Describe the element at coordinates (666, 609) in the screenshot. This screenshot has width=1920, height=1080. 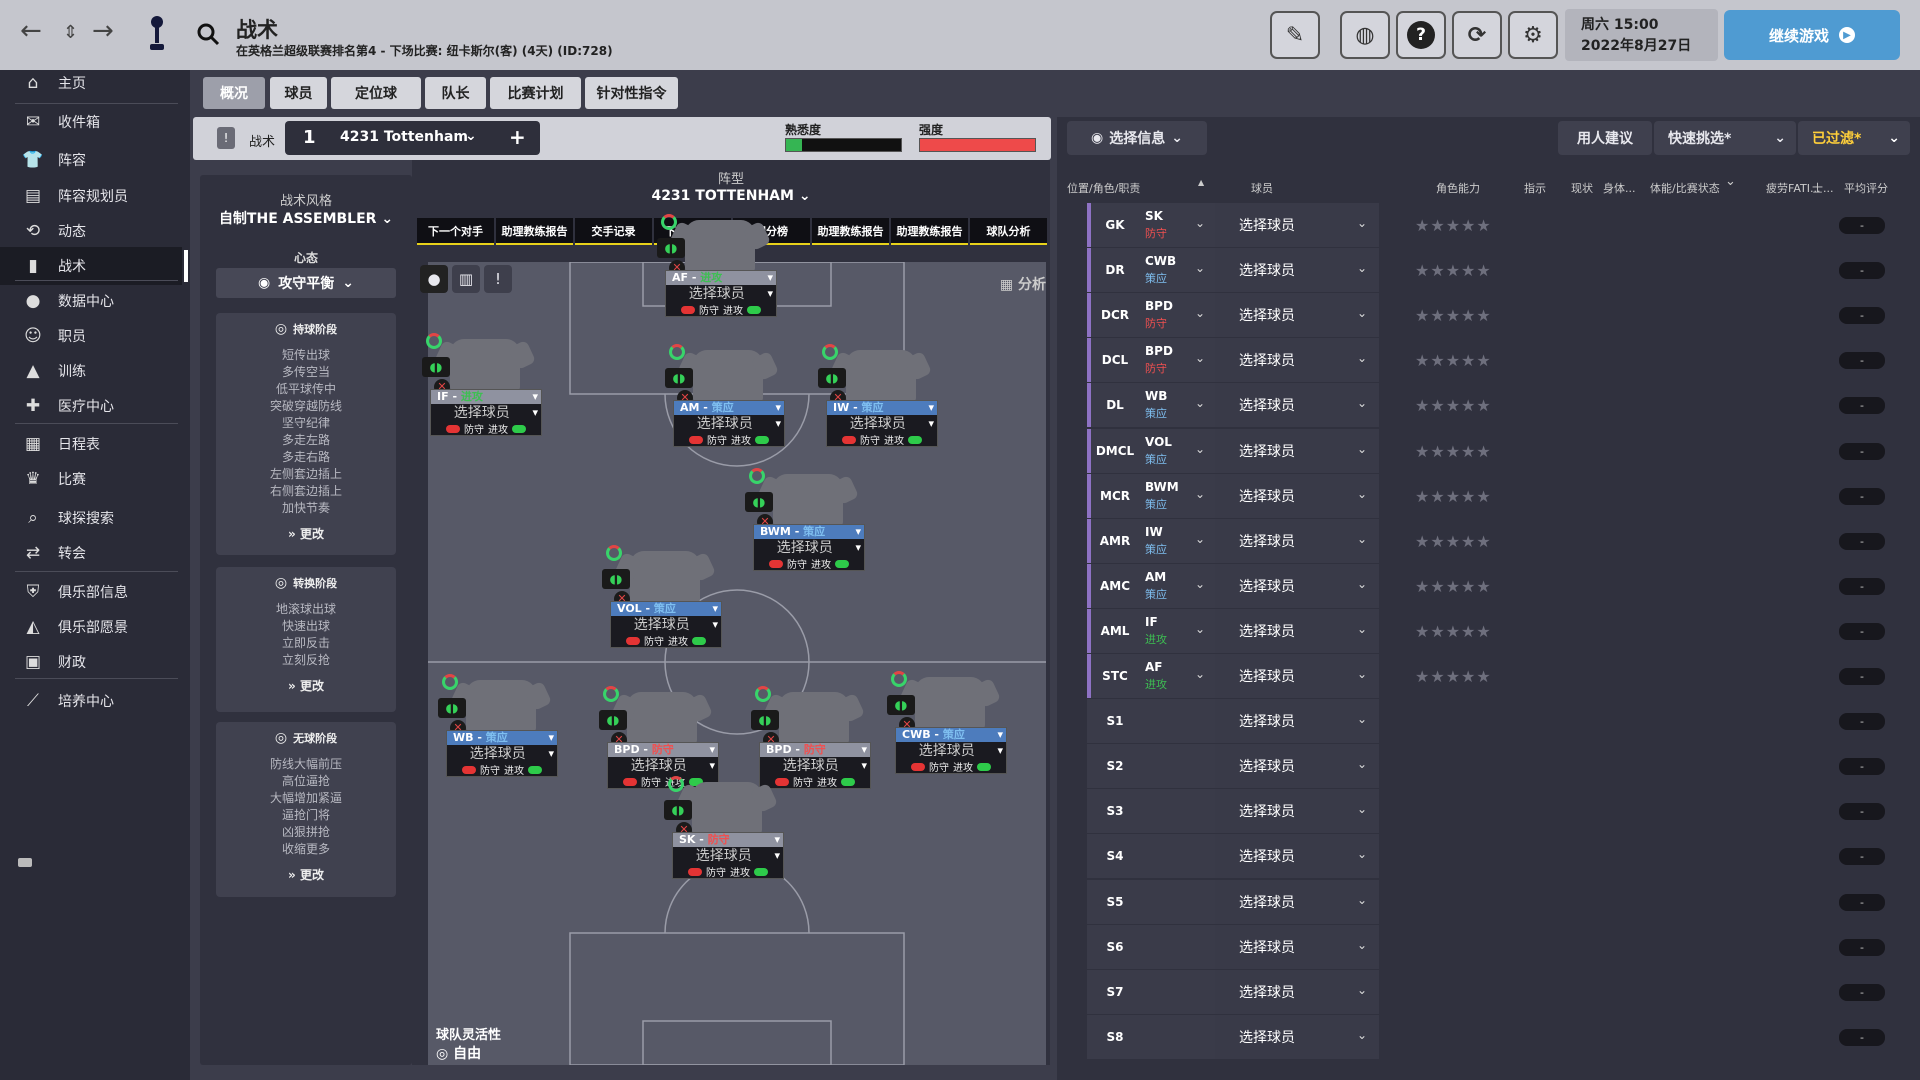
I see `role-duty-selector: VOL - 策应 ▾` at that location.